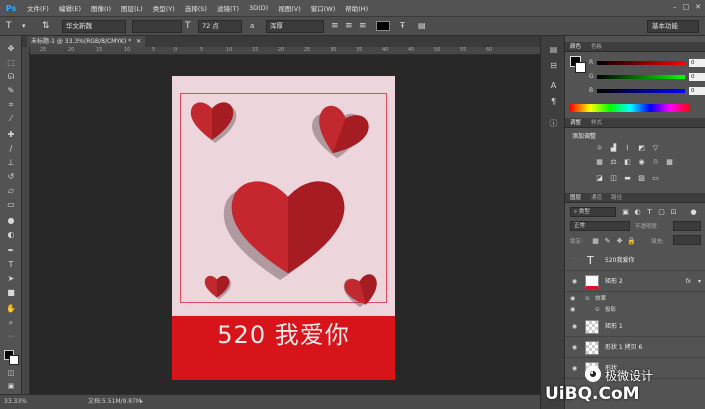 The width and height of the screenshot is (705, 409). I want to click on color-balance-icon: ⚖, so click(613, 162).